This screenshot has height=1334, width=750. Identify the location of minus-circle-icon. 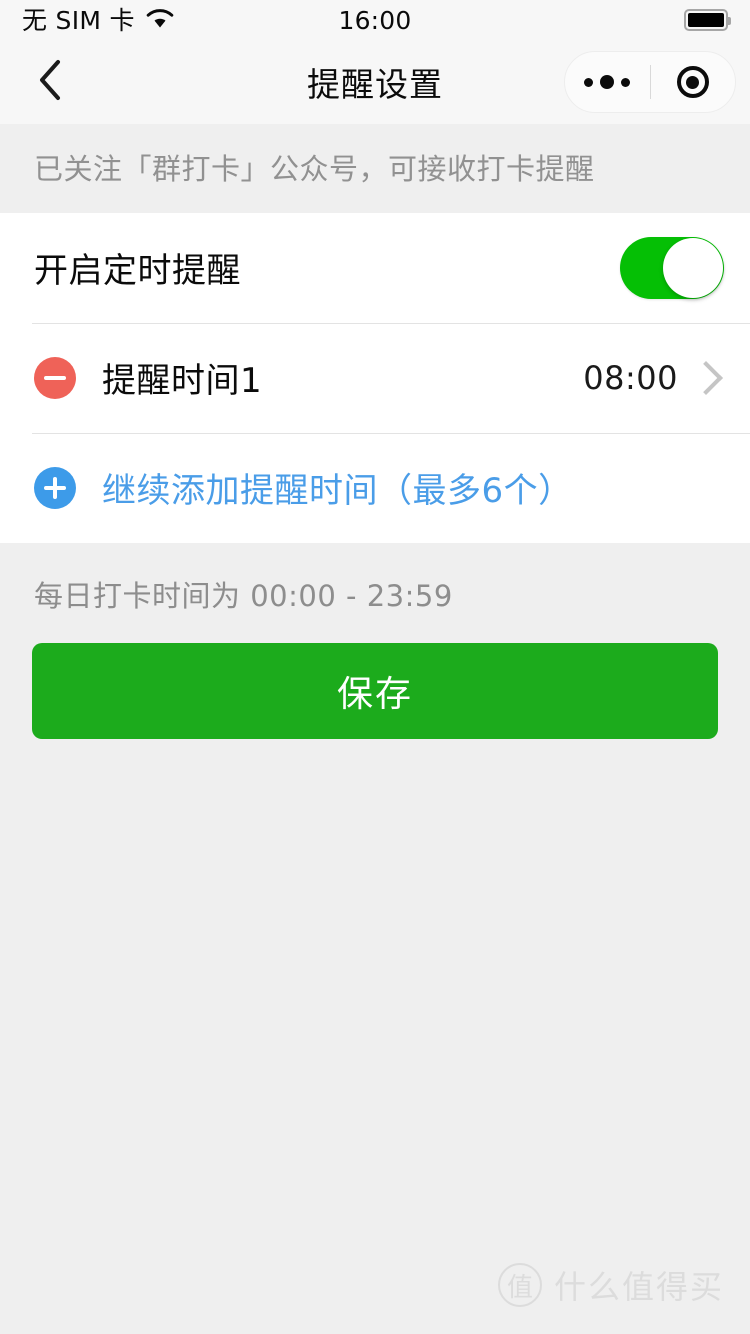
(55, 377).